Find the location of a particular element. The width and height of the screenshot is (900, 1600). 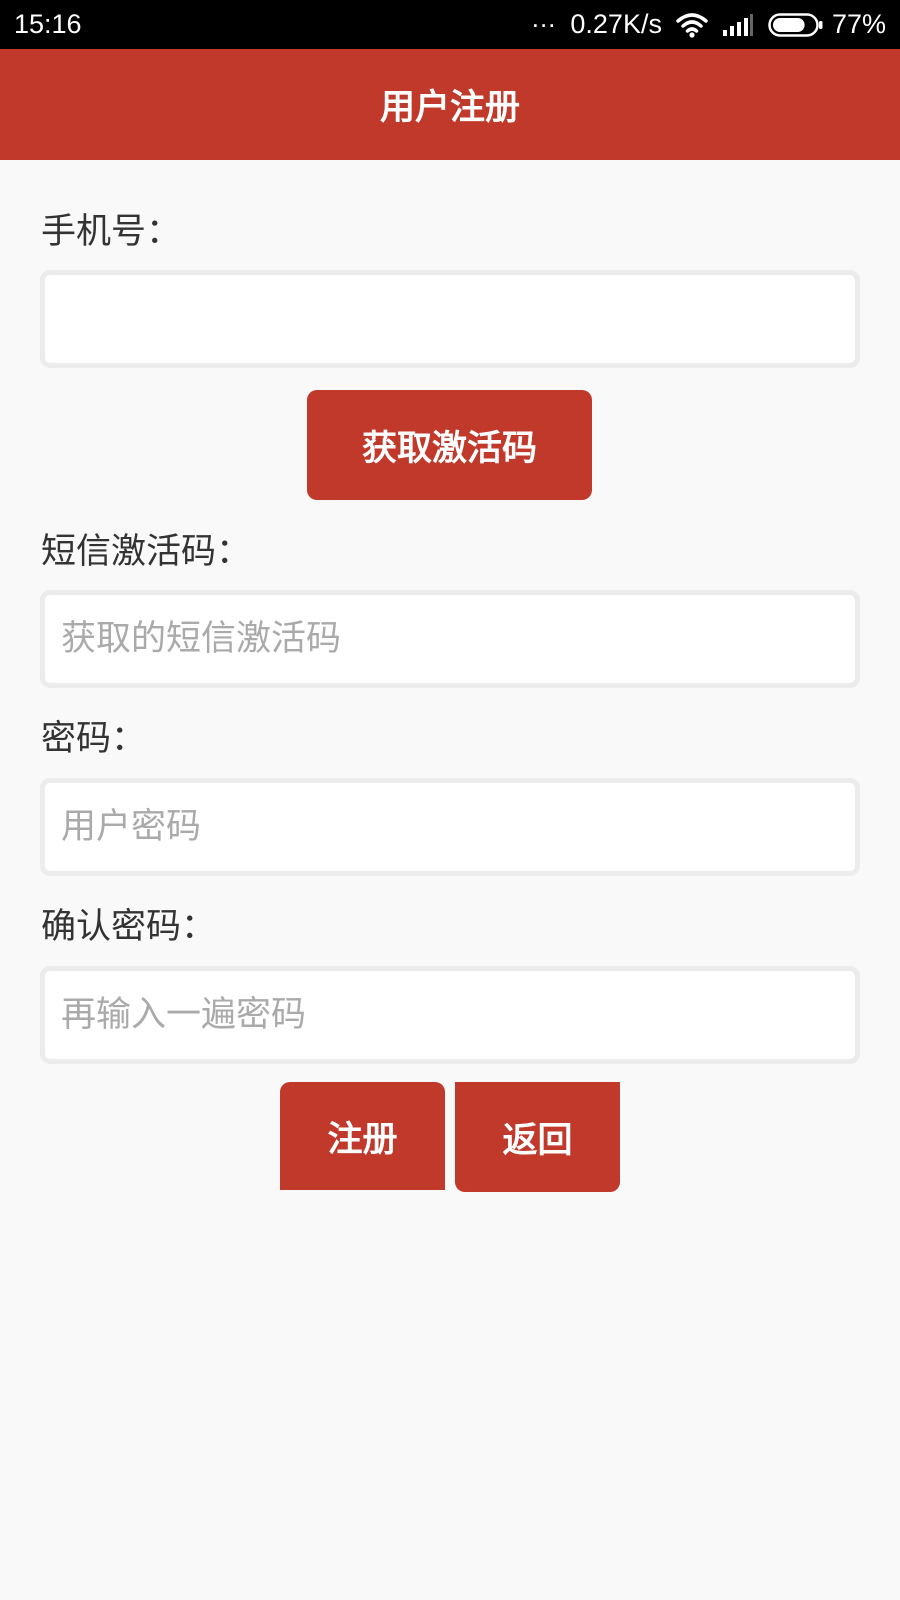

signal-icon is located at coordinates (738, 25).